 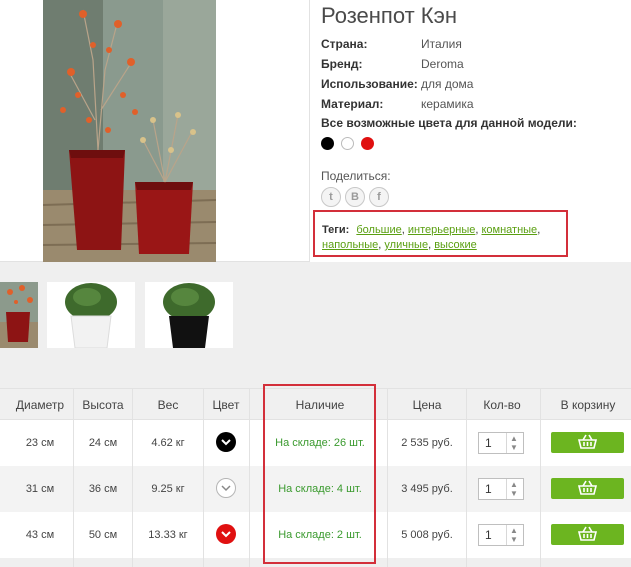 I want to click on row-height: 24 см, so click(x=103, y=443).